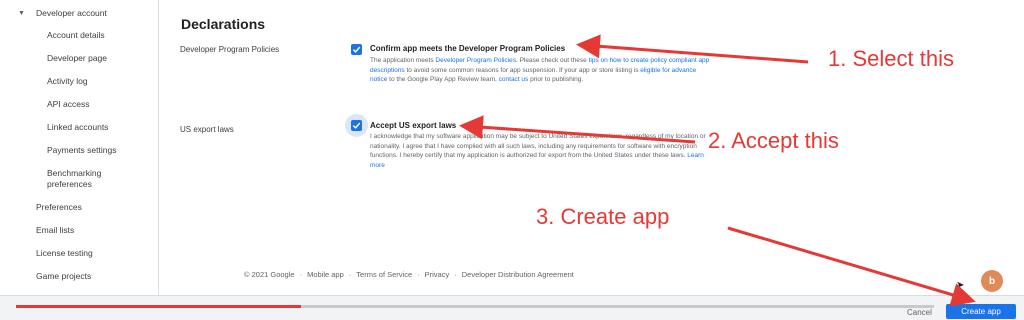 This screenshot has height=320, width=1024. I want to click on footer-link-privacy: Privacy, so click(437, 274).